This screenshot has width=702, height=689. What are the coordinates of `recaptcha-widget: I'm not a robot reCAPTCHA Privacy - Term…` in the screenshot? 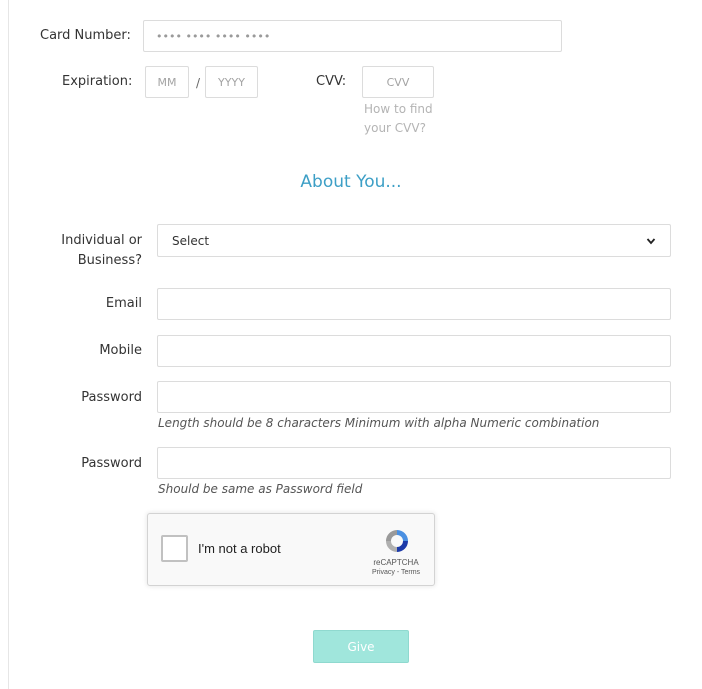 It's located at (291, 549).